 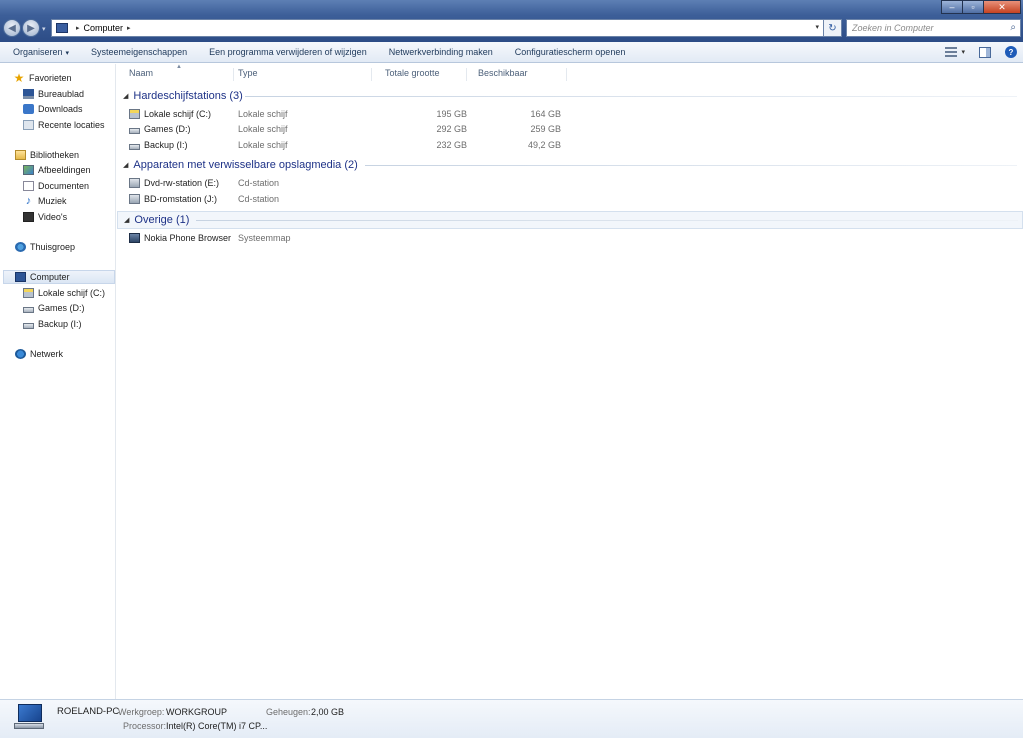 I want to click on item-name: BD-romstation (J:), so click(x=181, y=199).